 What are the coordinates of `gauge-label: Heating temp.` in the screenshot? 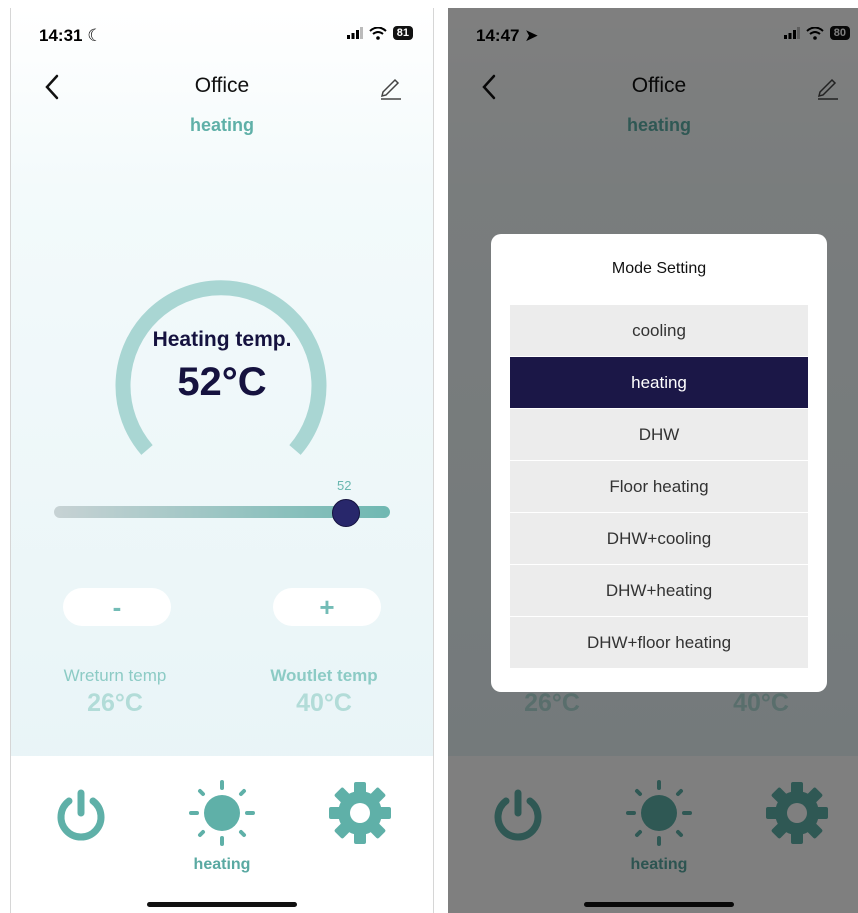 It's located at (222, 339).